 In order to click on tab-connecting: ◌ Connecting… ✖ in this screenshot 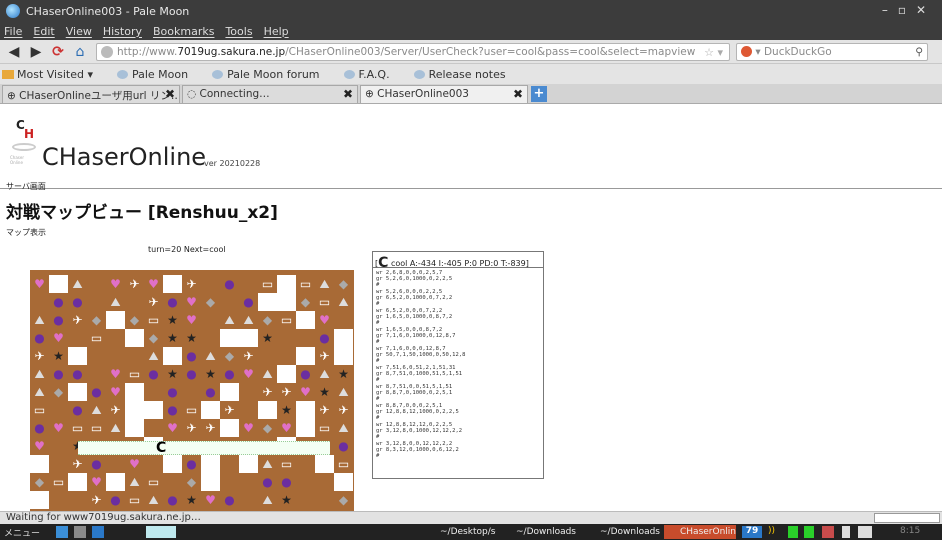, I will do `click(270, 94)`.